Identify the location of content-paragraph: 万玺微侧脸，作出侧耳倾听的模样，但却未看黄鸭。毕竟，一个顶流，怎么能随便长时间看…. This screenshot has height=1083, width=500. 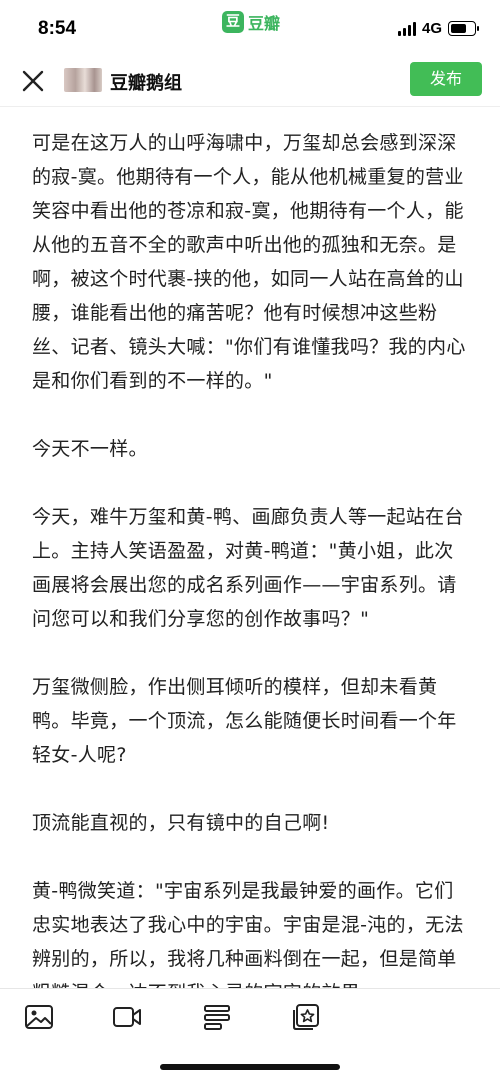
(244, 721).